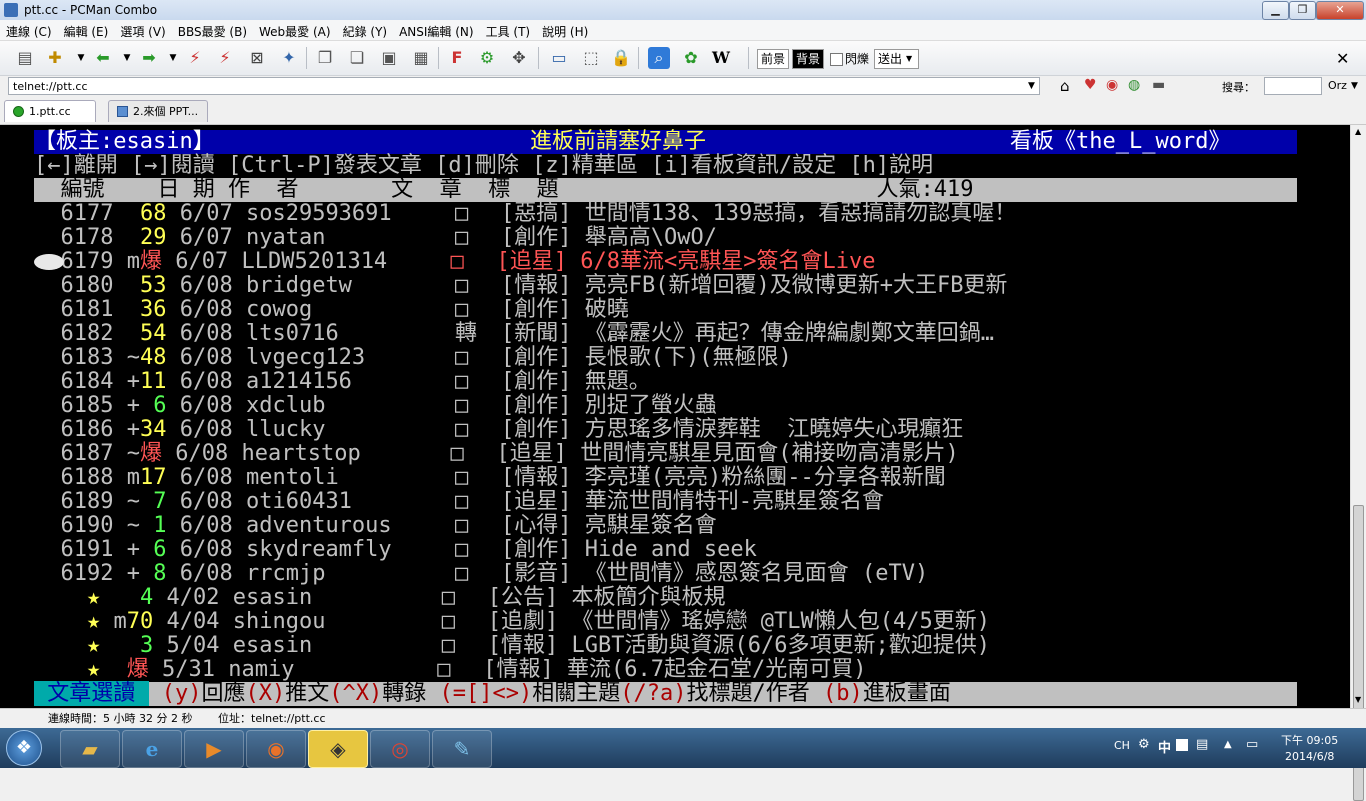  What do you see at coordinates (1164, 746) in the screenshot?
I see `ime-mode: 中` at bounding box center [1164, 746].